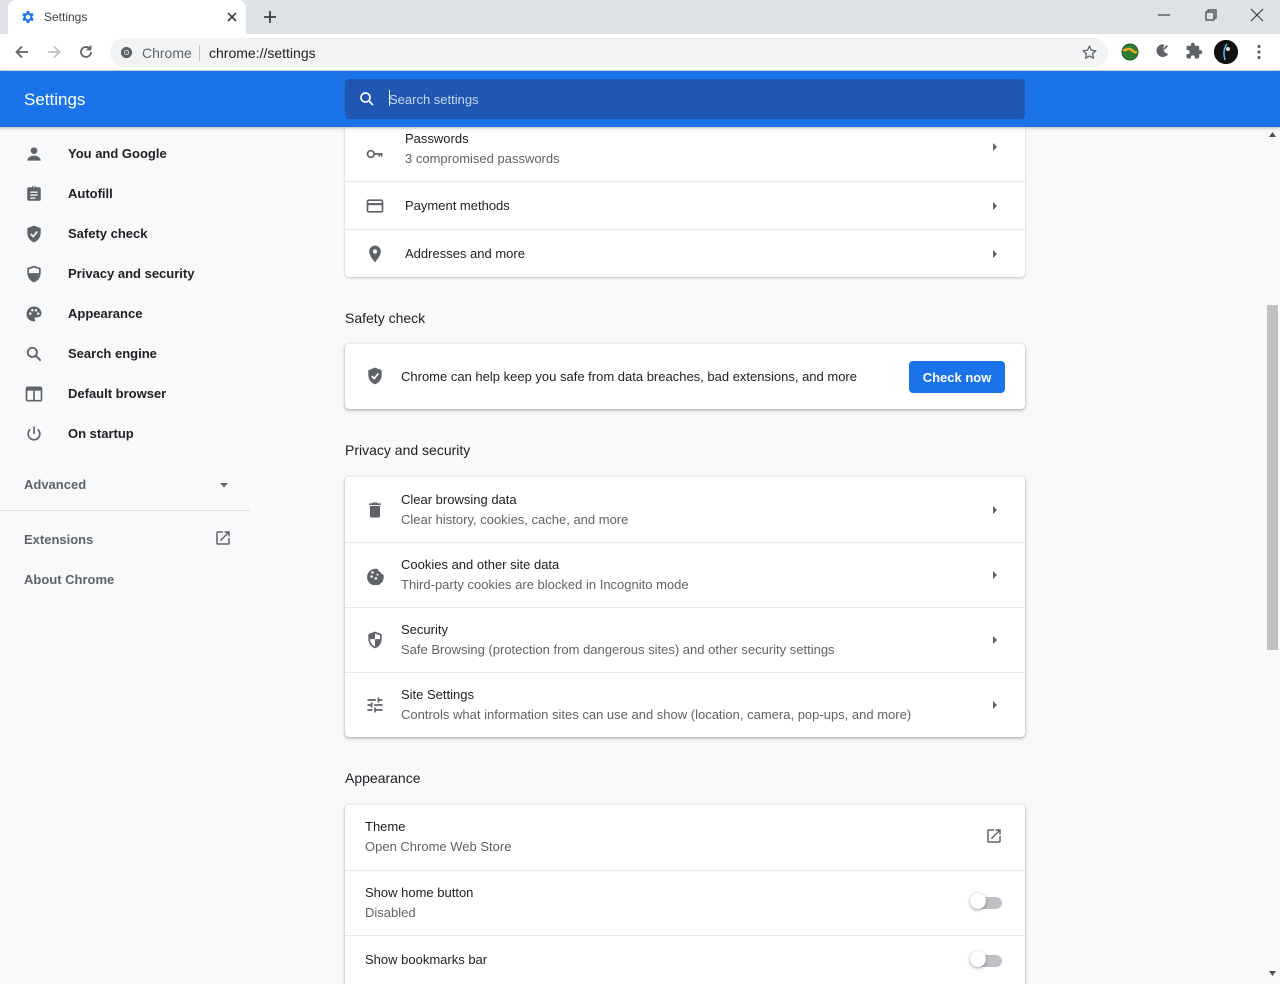 The image size is (1280, 984). Describe the element at coordinates (375, 254) in the screenshot. I see `location-pin-icon` at that location.